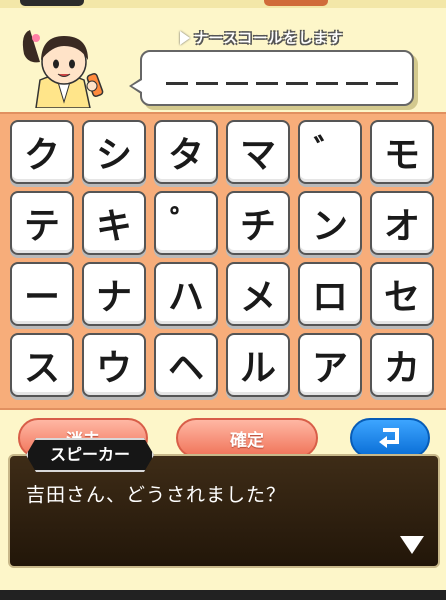 This screenshot has height=600, width=446. Describe the element at coordinates (282, 83) in the screenshot. I see `answer-slots` at that location.